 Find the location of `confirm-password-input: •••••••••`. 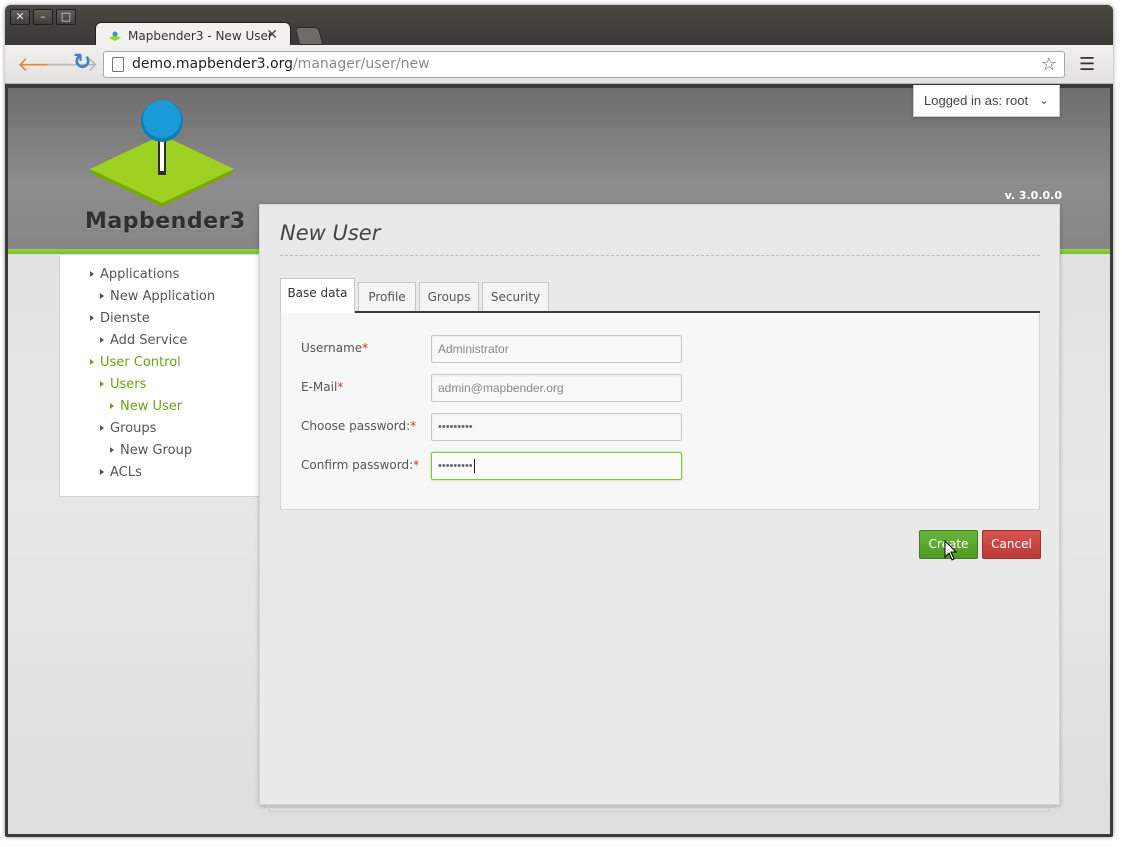

confirm-password-input: ••••••••• is located at coordinates (556, 466).